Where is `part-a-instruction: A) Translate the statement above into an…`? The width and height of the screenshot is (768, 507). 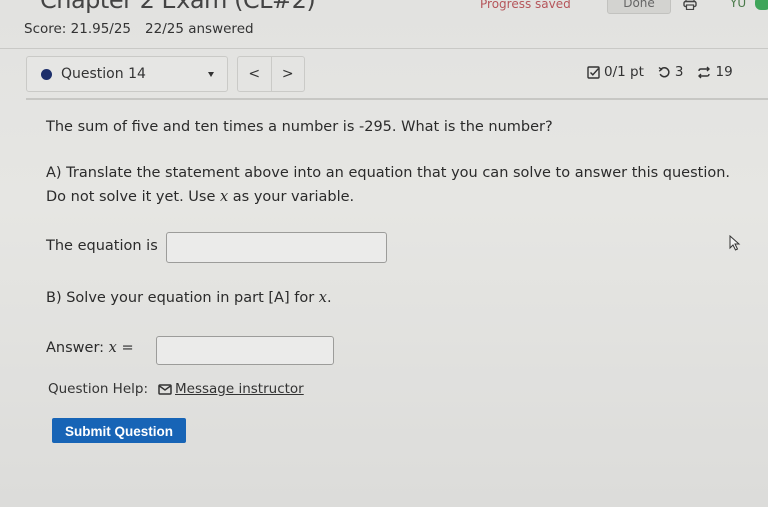 part-a-instruction: A) Translate the statement above into an… is located at coordinates (388, 173).